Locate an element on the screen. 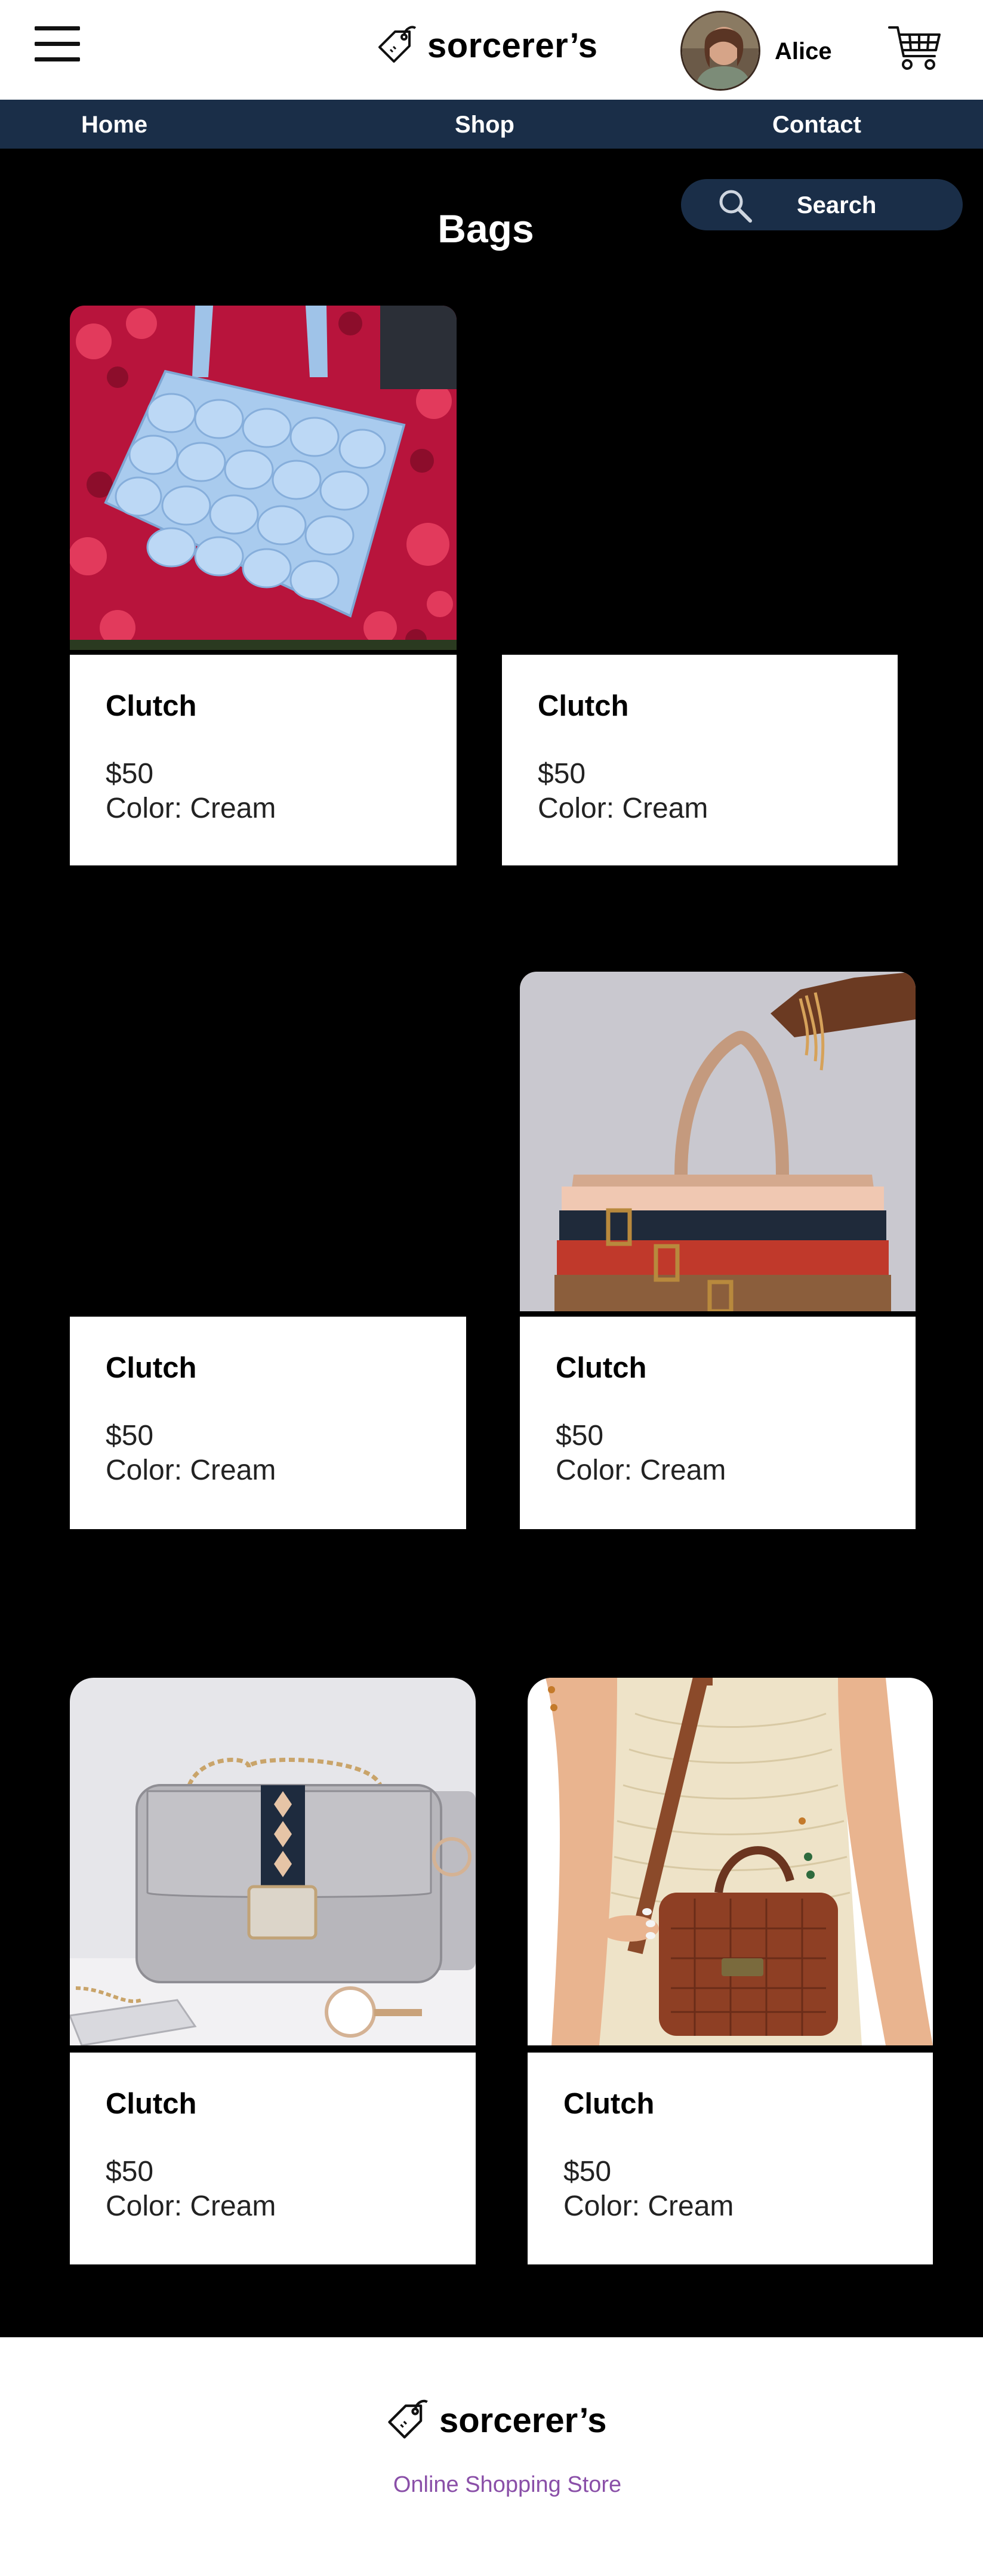  product-image-striped-handbag is located at coordinates (718, 1141).